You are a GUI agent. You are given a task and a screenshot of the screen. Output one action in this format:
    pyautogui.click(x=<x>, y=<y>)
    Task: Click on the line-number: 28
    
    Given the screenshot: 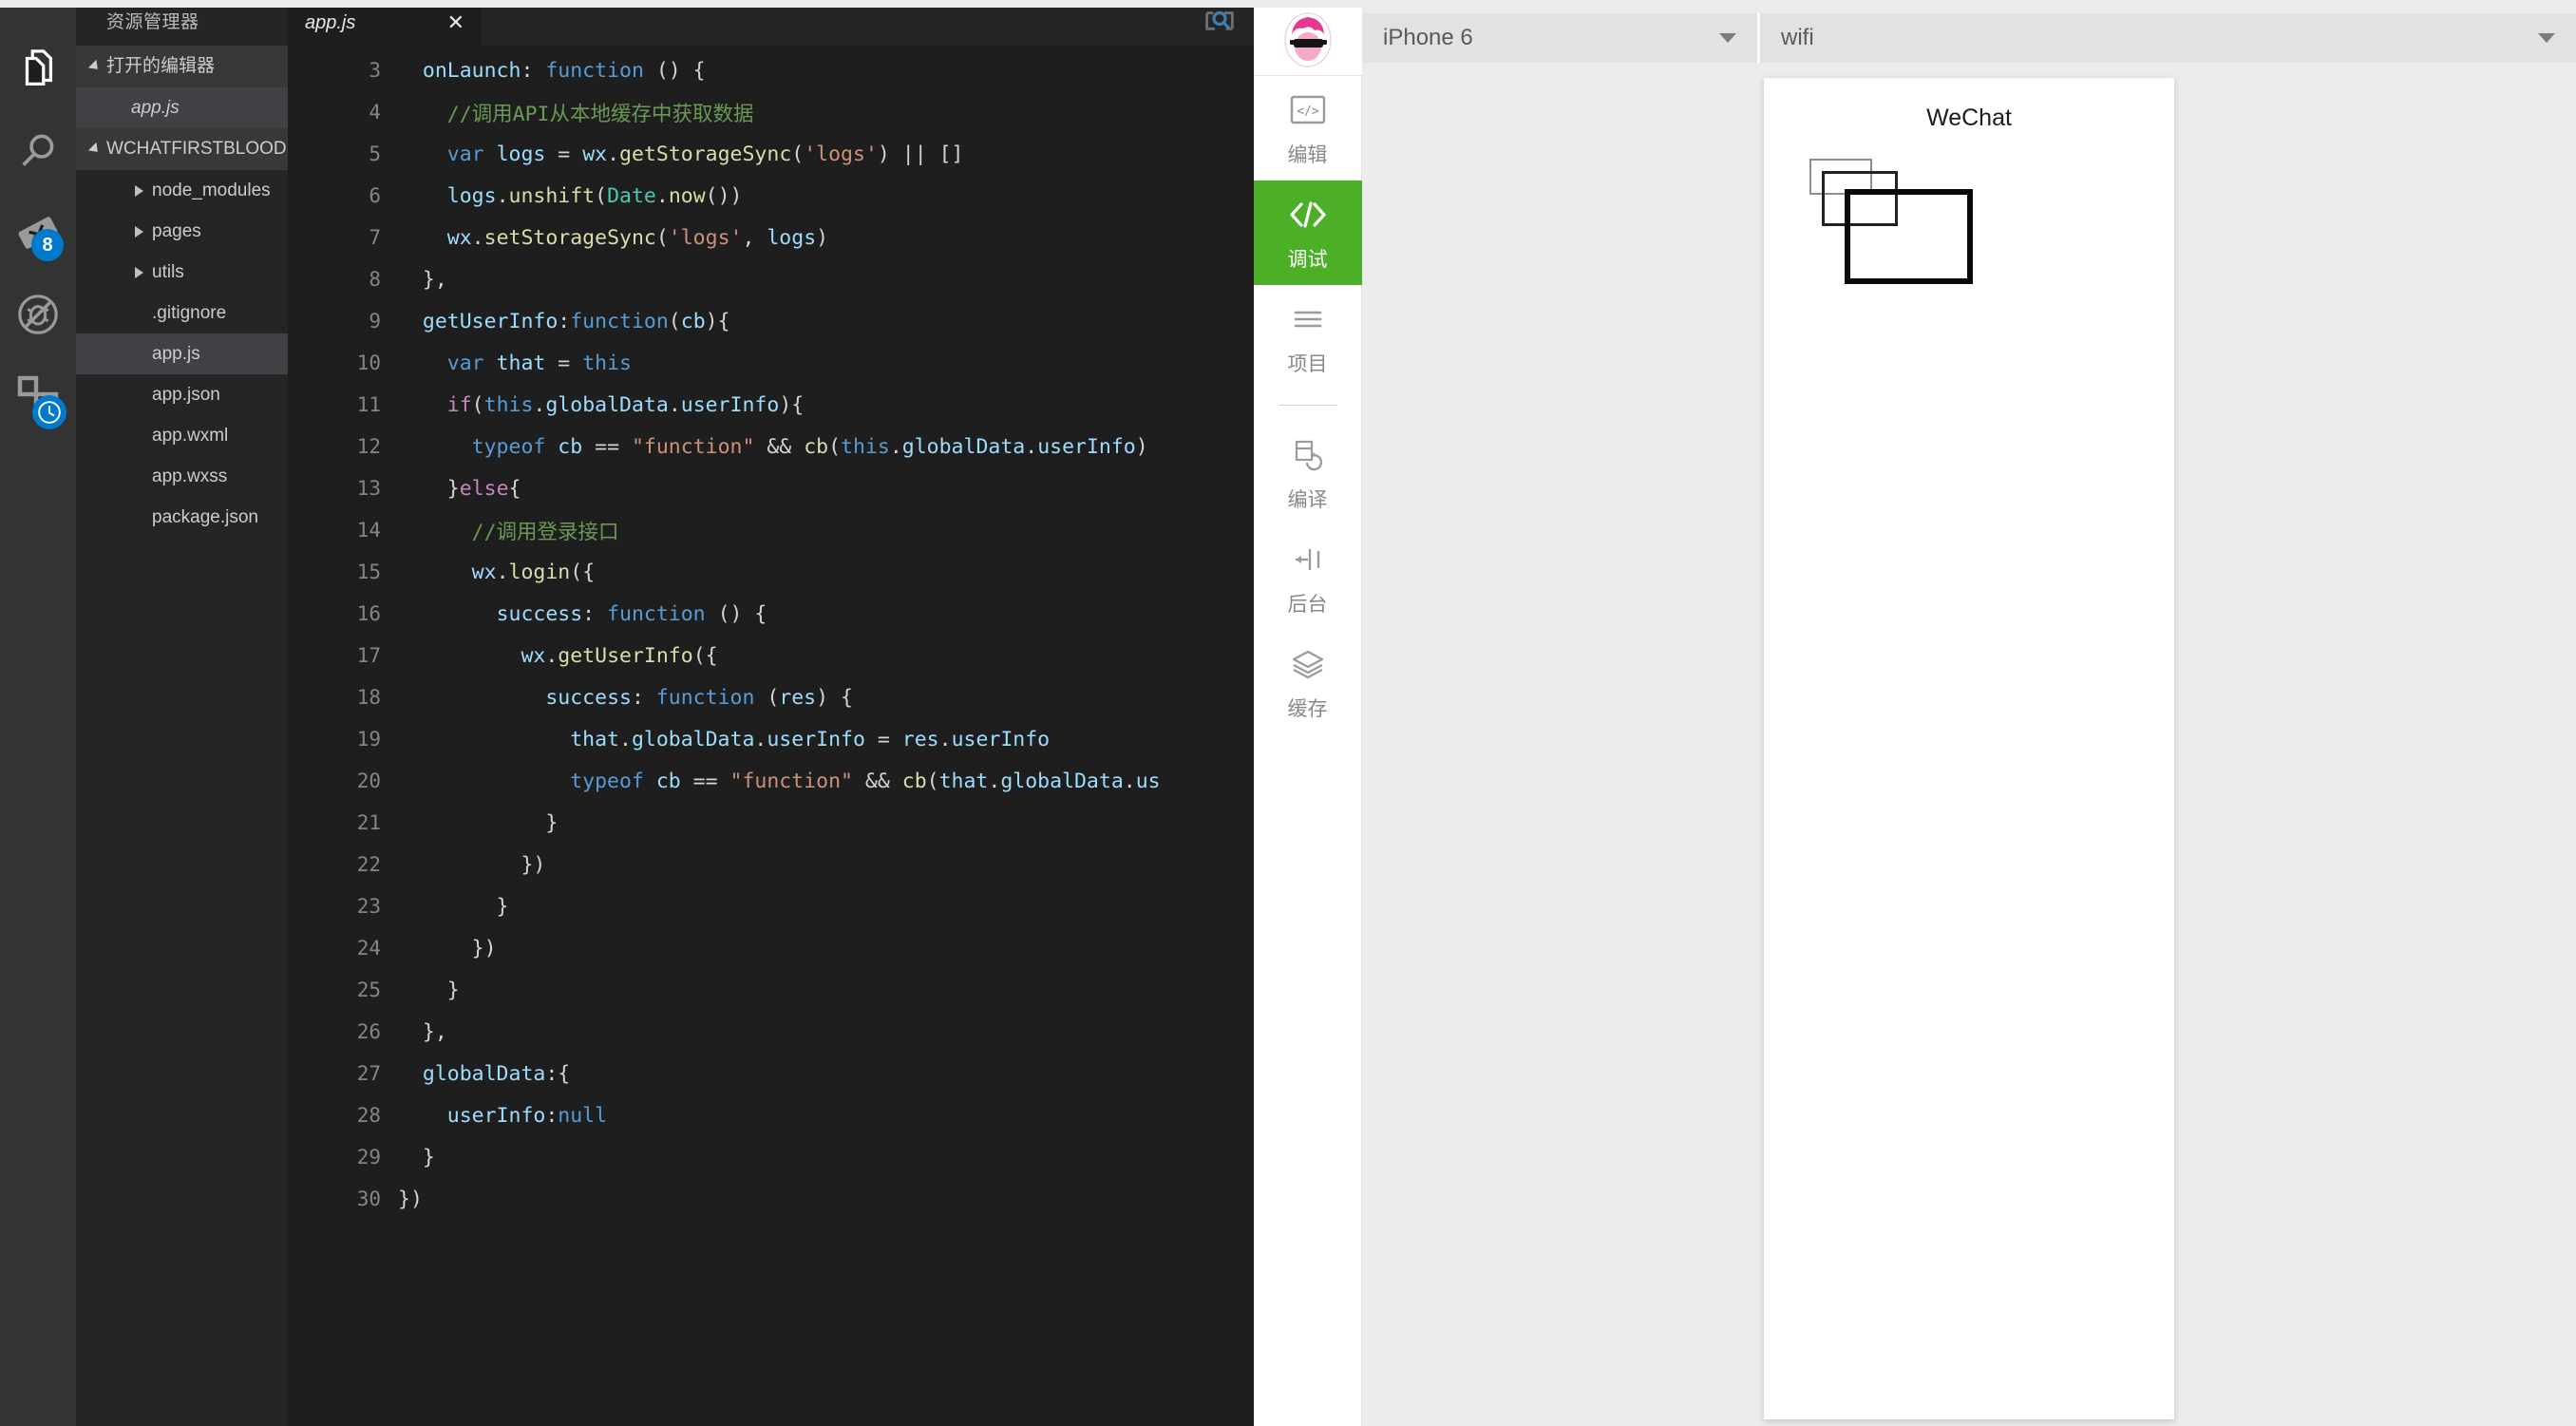 What is the action you would take?
    pyautogui.click(x=368, y=1115)
    